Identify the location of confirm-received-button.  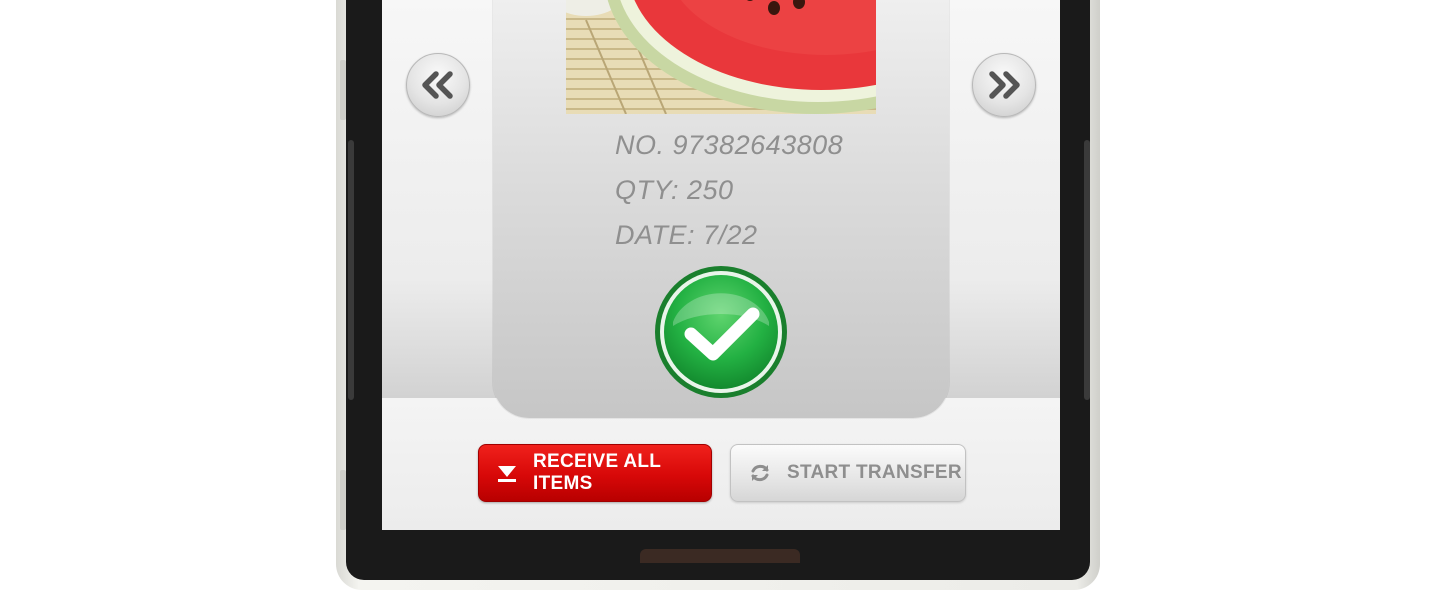
(721, 332).